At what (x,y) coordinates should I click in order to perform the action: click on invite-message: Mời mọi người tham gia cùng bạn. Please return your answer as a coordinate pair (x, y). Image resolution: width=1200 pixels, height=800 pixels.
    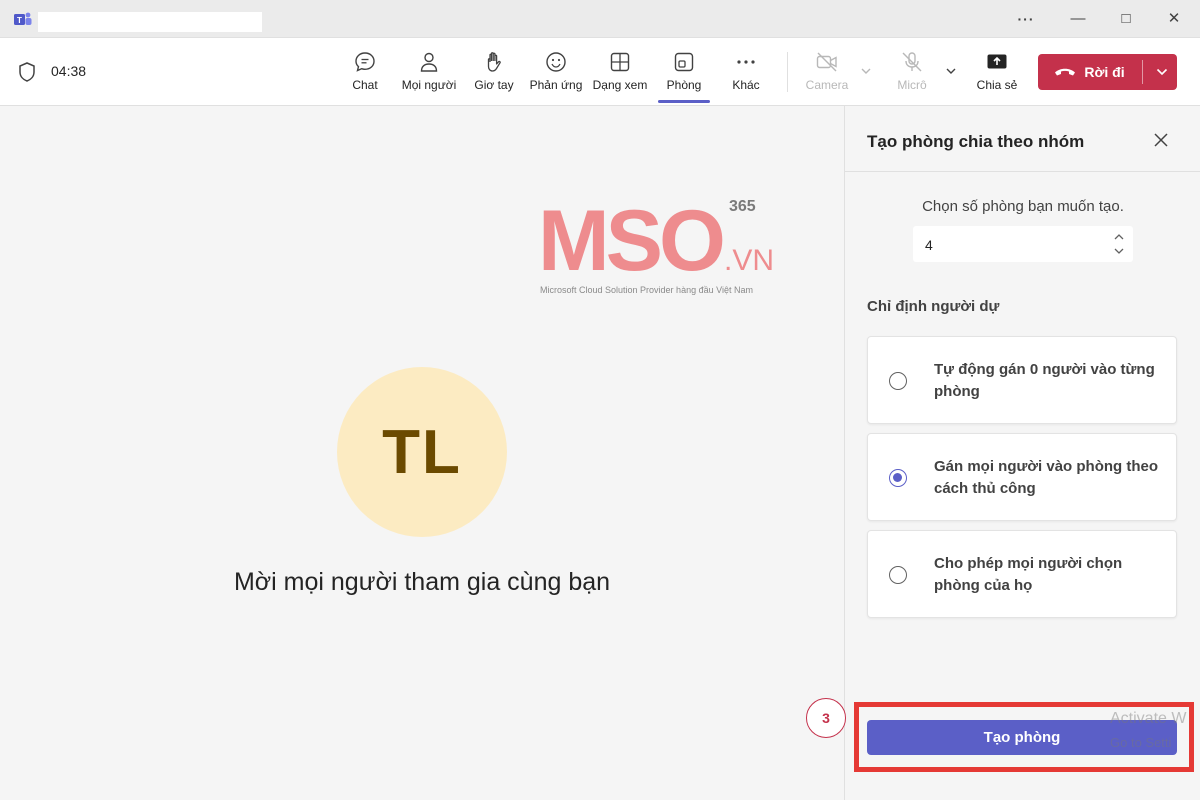
    Looking at the image, I should click on (422, 582).